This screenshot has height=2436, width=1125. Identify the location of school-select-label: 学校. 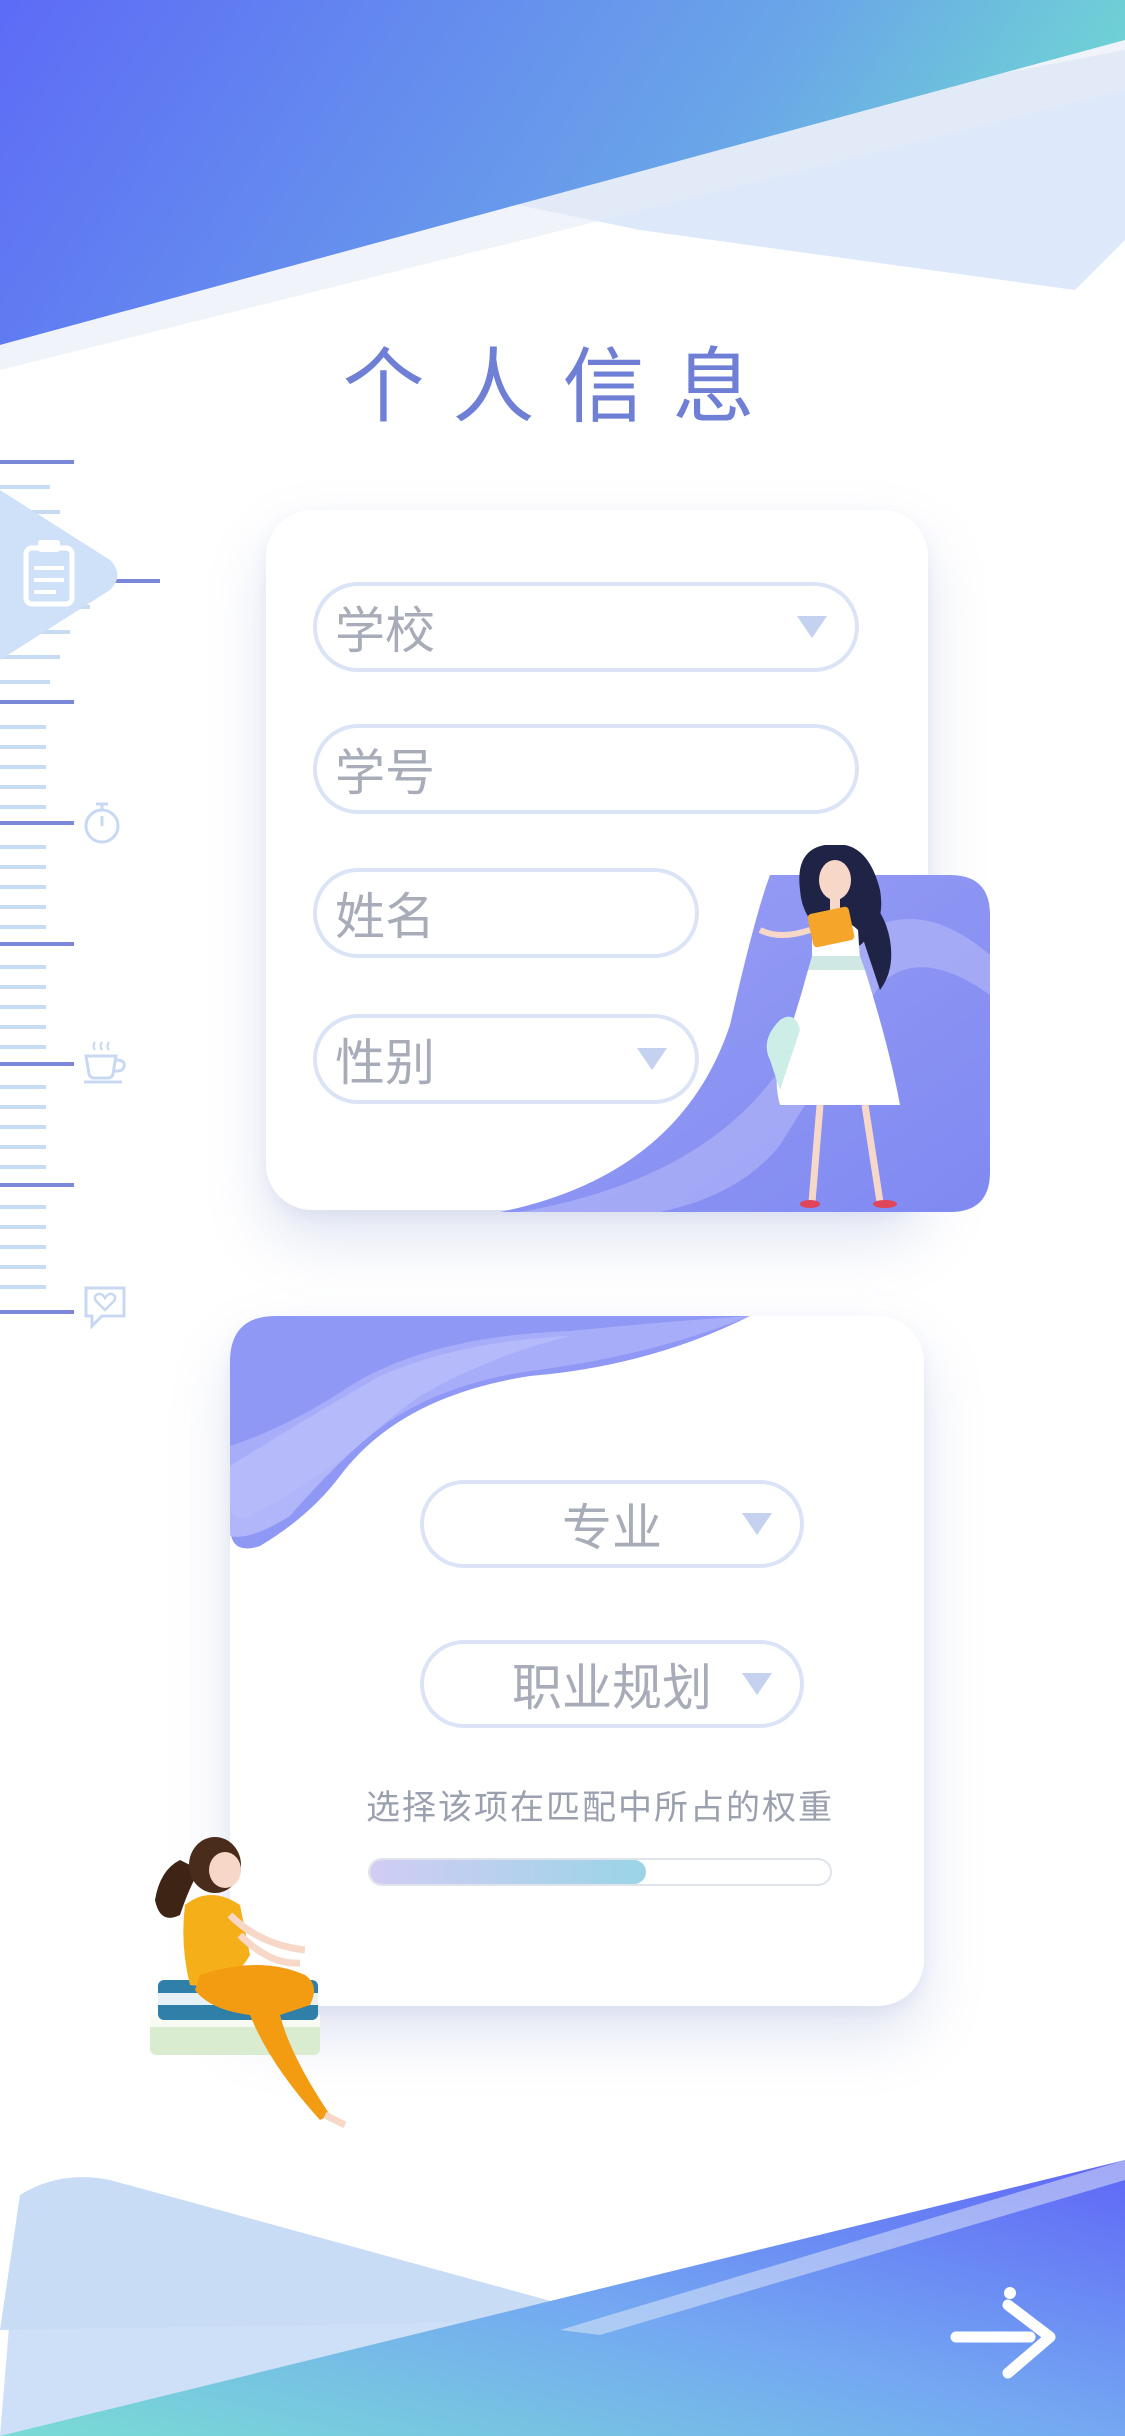
(385, 631).